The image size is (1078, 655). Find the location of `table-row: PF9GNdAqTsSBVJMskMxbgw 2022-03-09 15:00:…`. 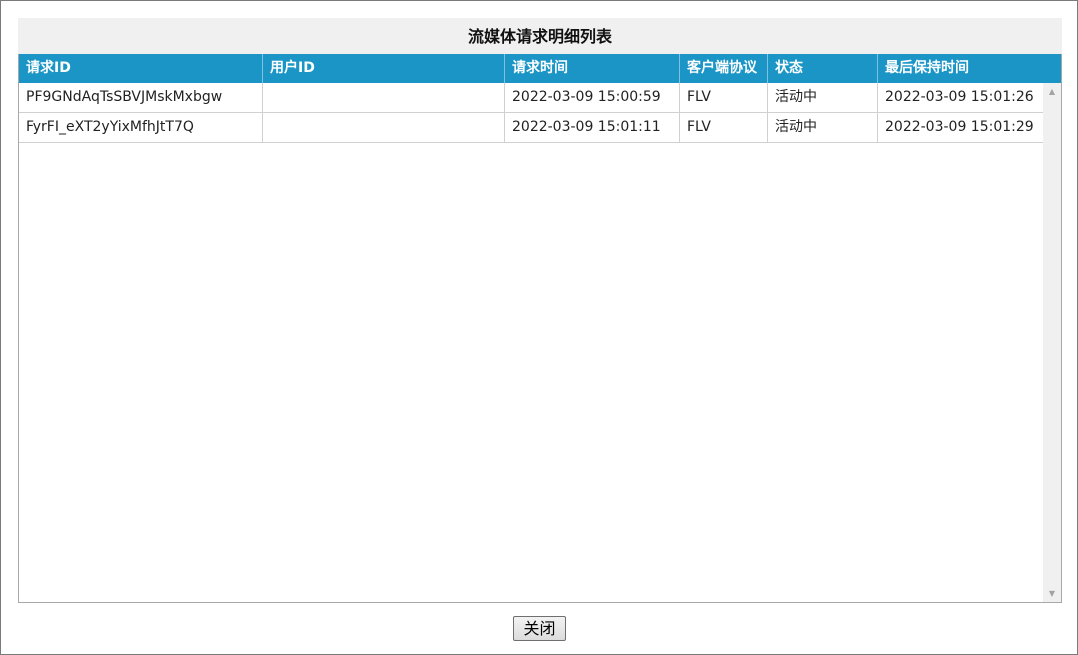

table-row: PF9GNdAqTsSBVJMskMxbgw 2022-03-09 15:00:… is located at coordinates (531, 98).